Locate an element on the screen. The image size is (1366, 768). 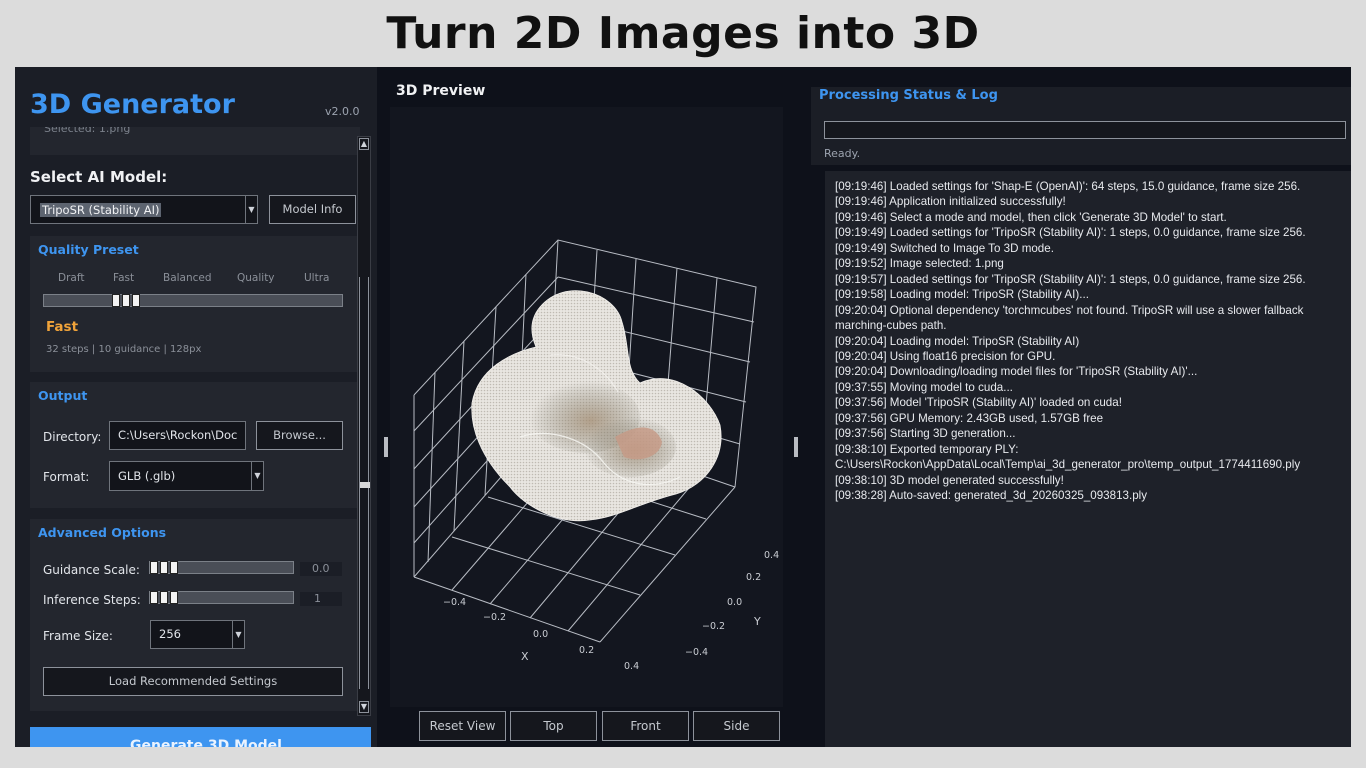
quality-preset-title: Quality Preset is located at coordinates (88, 249).